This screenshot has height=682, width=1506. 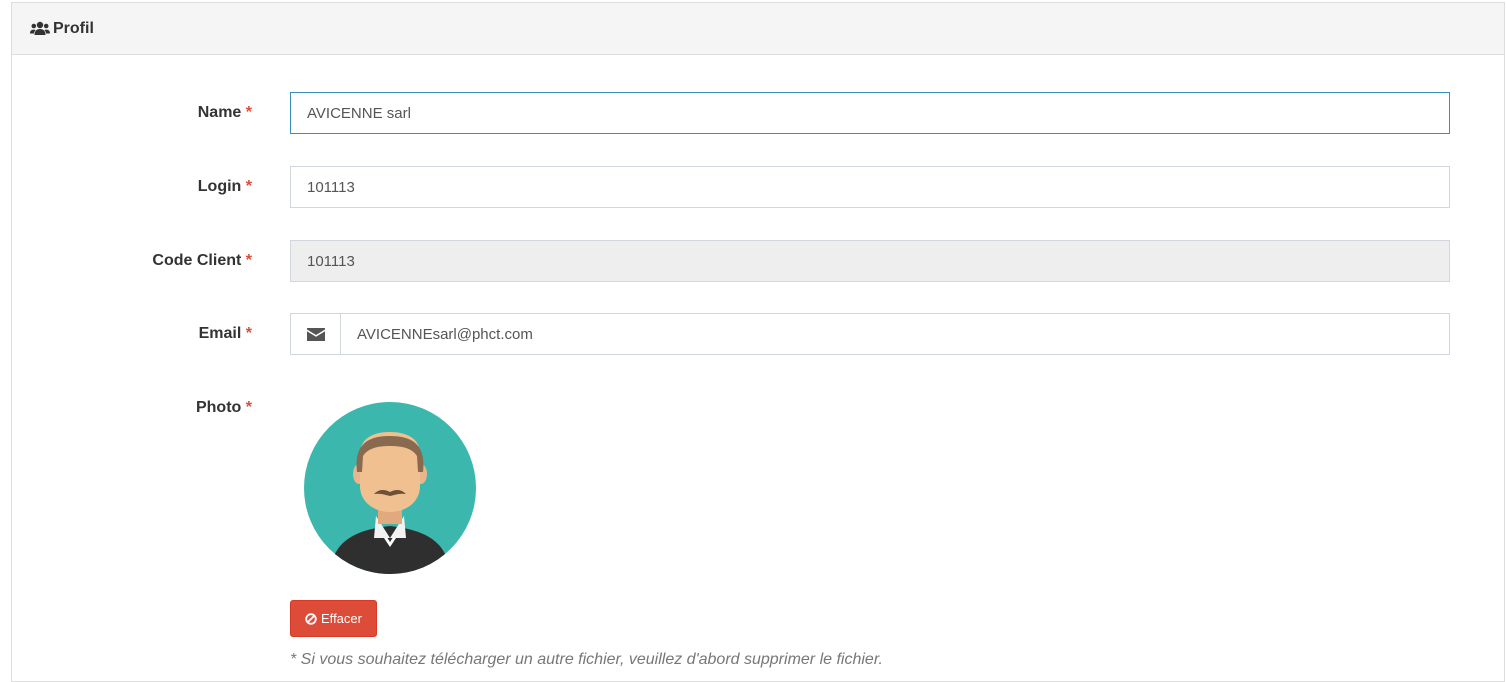 What do you see at coordinates (390, 488) in the screenshot?
I see `avatar` at bounding box center [390, 488].